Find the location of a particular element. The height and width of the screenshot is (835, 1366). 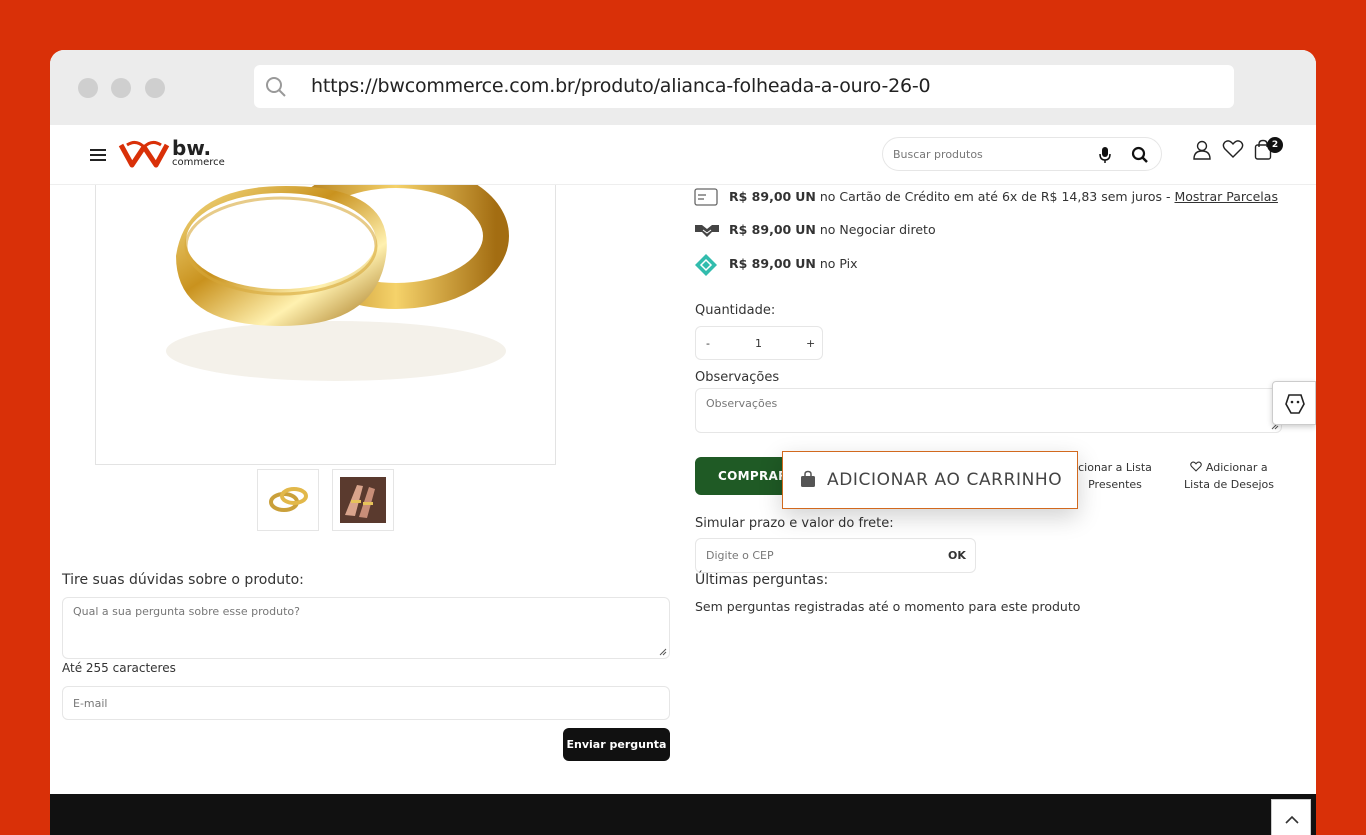

observations-textarea: Observações is located at coordinates (988, 410).